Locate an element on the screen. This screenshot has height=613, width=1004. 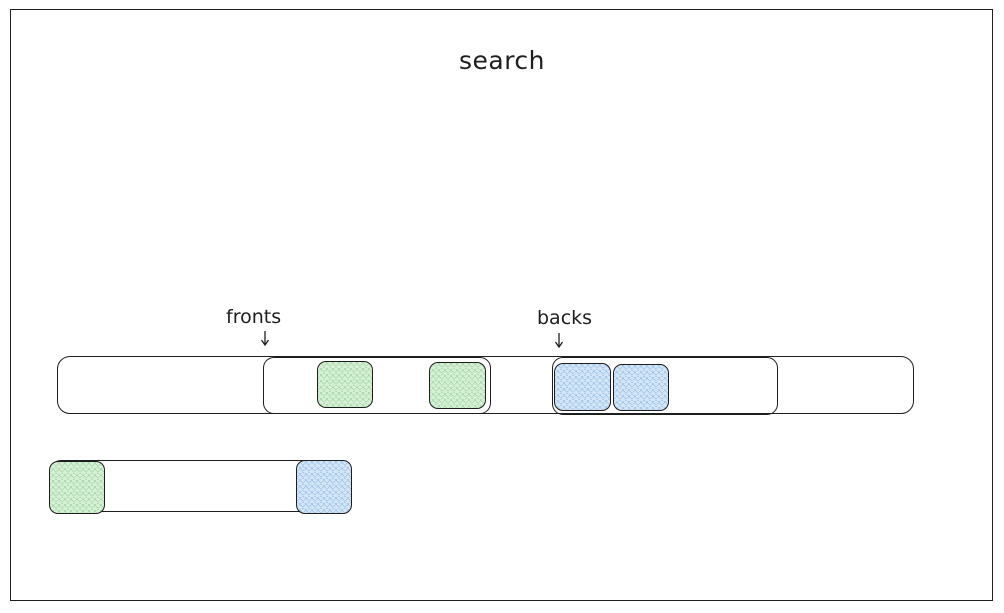
diagram-title: search is located at coordinates (502, 60).